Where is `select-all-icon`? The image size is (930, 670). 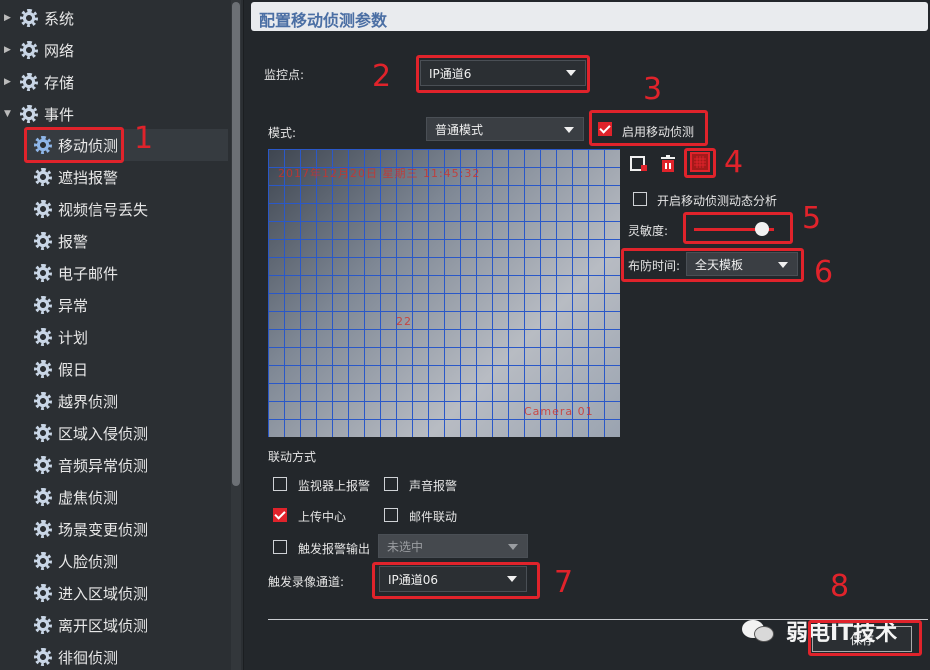 select-all-icon is located at coordinates (700, 162).